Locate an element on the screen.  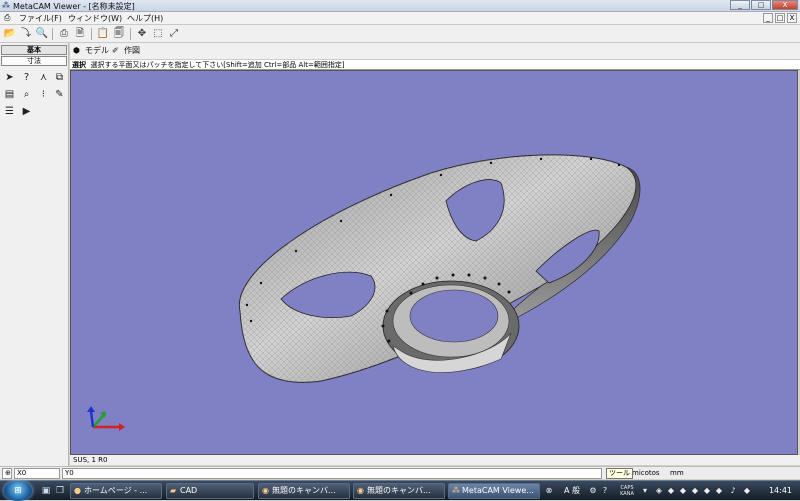
pan-icon: ✥ is located at coordinates (142, 34).